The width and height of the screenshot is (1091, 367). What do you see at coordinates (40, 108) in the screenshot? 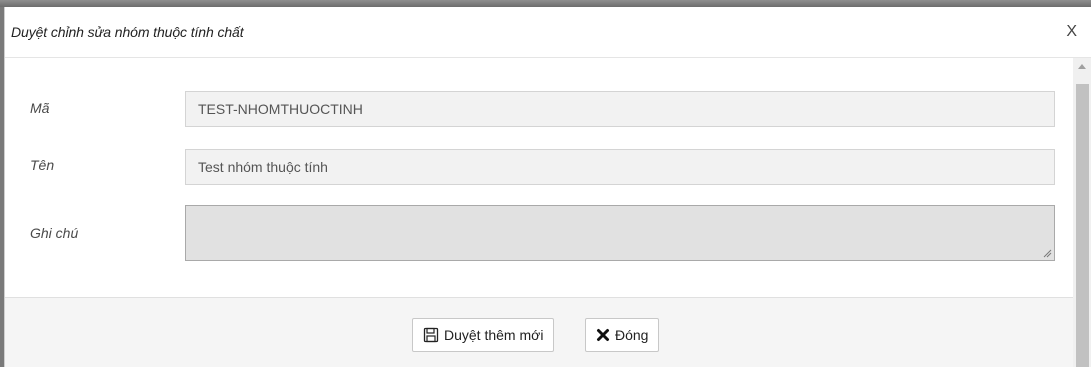
I see `code-label: Mã` at bounding box center [40, 108].